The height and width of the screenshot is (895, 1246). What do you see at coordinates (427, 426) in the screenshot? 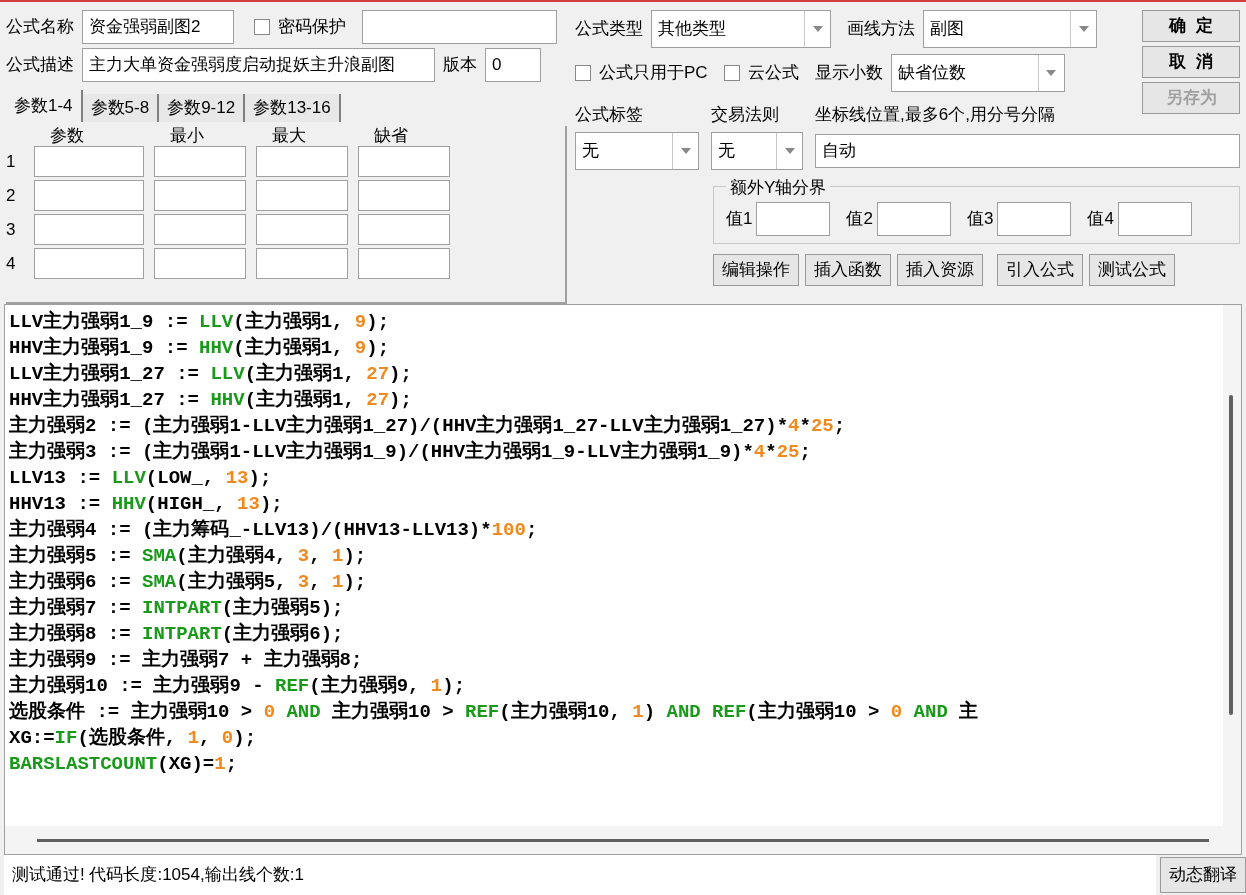
I see `code-line: 主力强弱2 := (主力强弱1-LLV主力强弱1_27)/(HHV主力强弱1_27-LLV主力强弱1_27)*4*25;` at bounding box center [427, 426].